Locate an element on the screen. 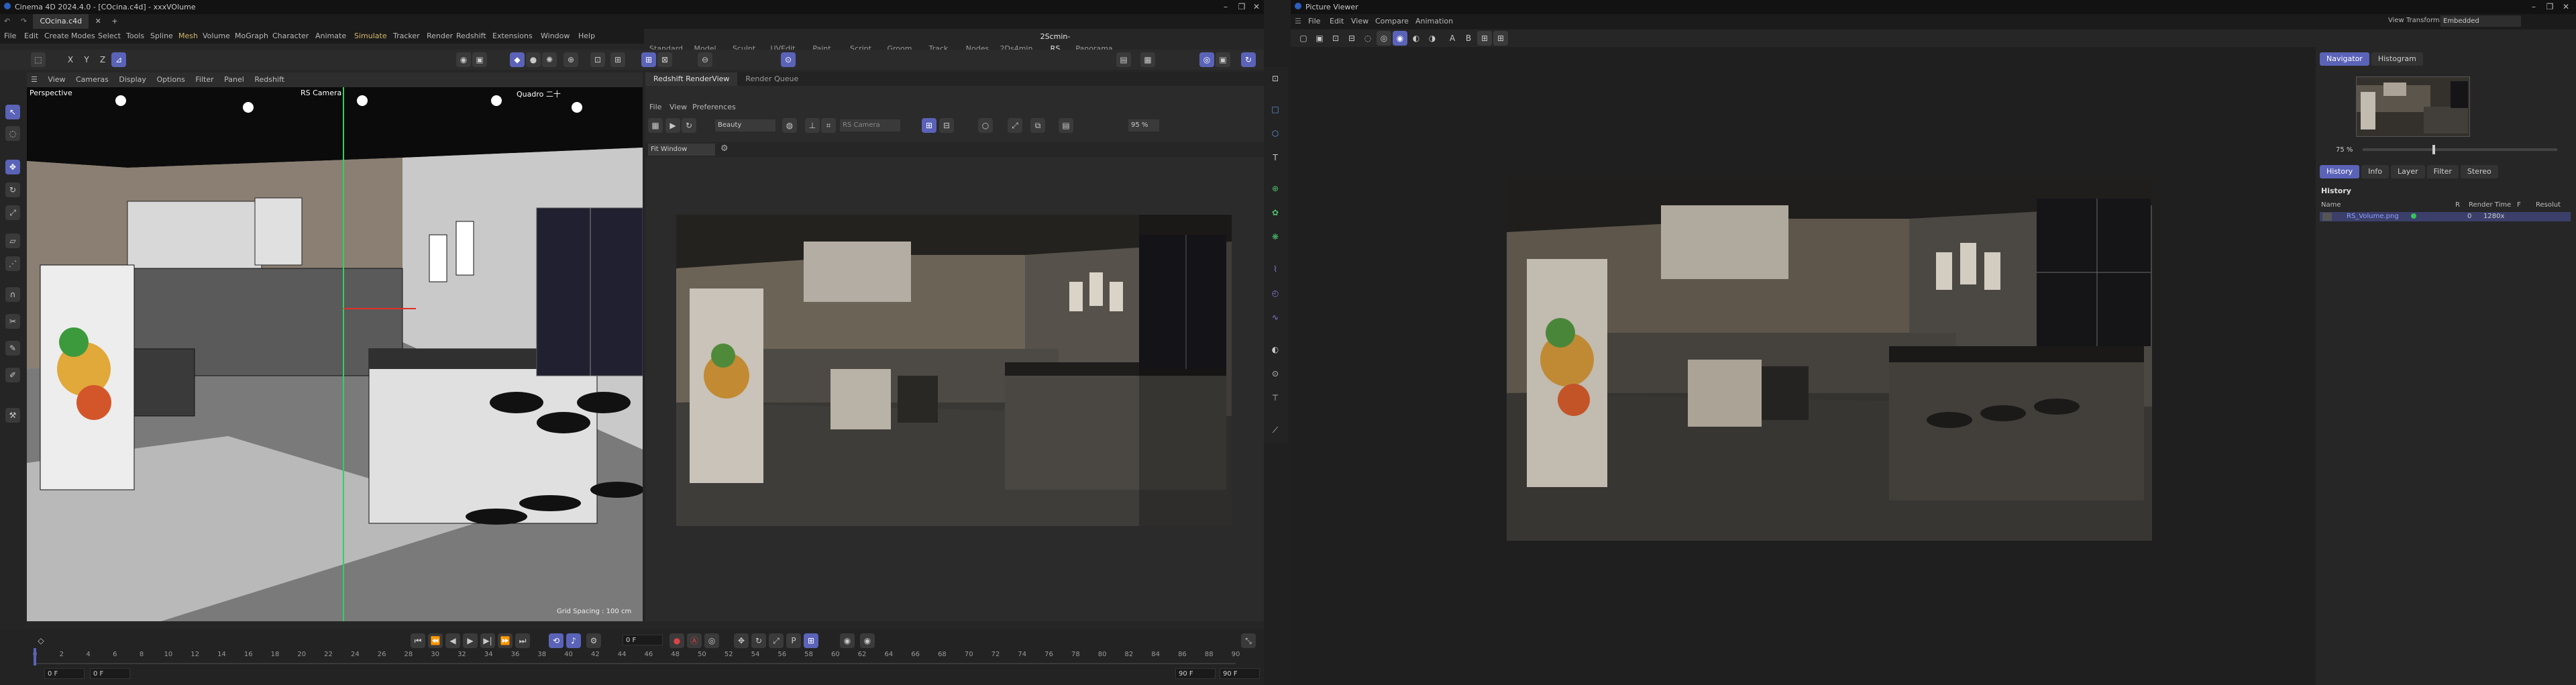 This screenshot has height=685, width=2576. viewport-layout-icon: ▤ is located at coordinates (1123, 59).